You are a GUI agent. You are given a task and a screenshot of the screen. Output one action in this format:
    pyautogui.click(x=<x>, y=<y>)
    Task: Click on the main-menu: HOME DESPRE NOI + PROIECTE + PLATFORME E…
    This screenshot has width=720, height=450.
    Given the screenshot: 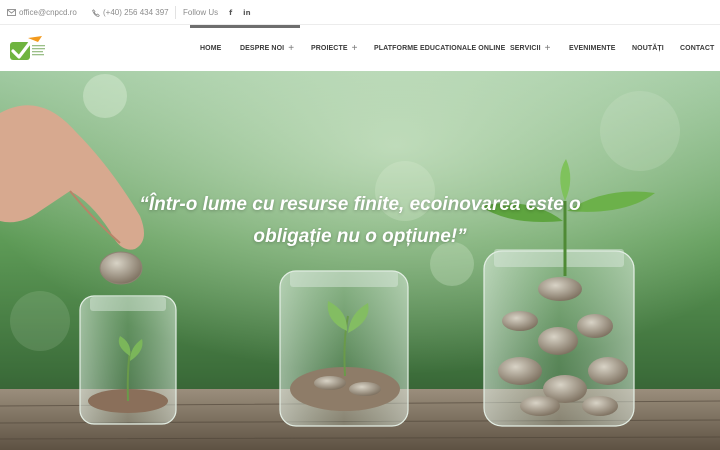 What is the action you would take?
    pyautogui.click(x=360, y=48)
    